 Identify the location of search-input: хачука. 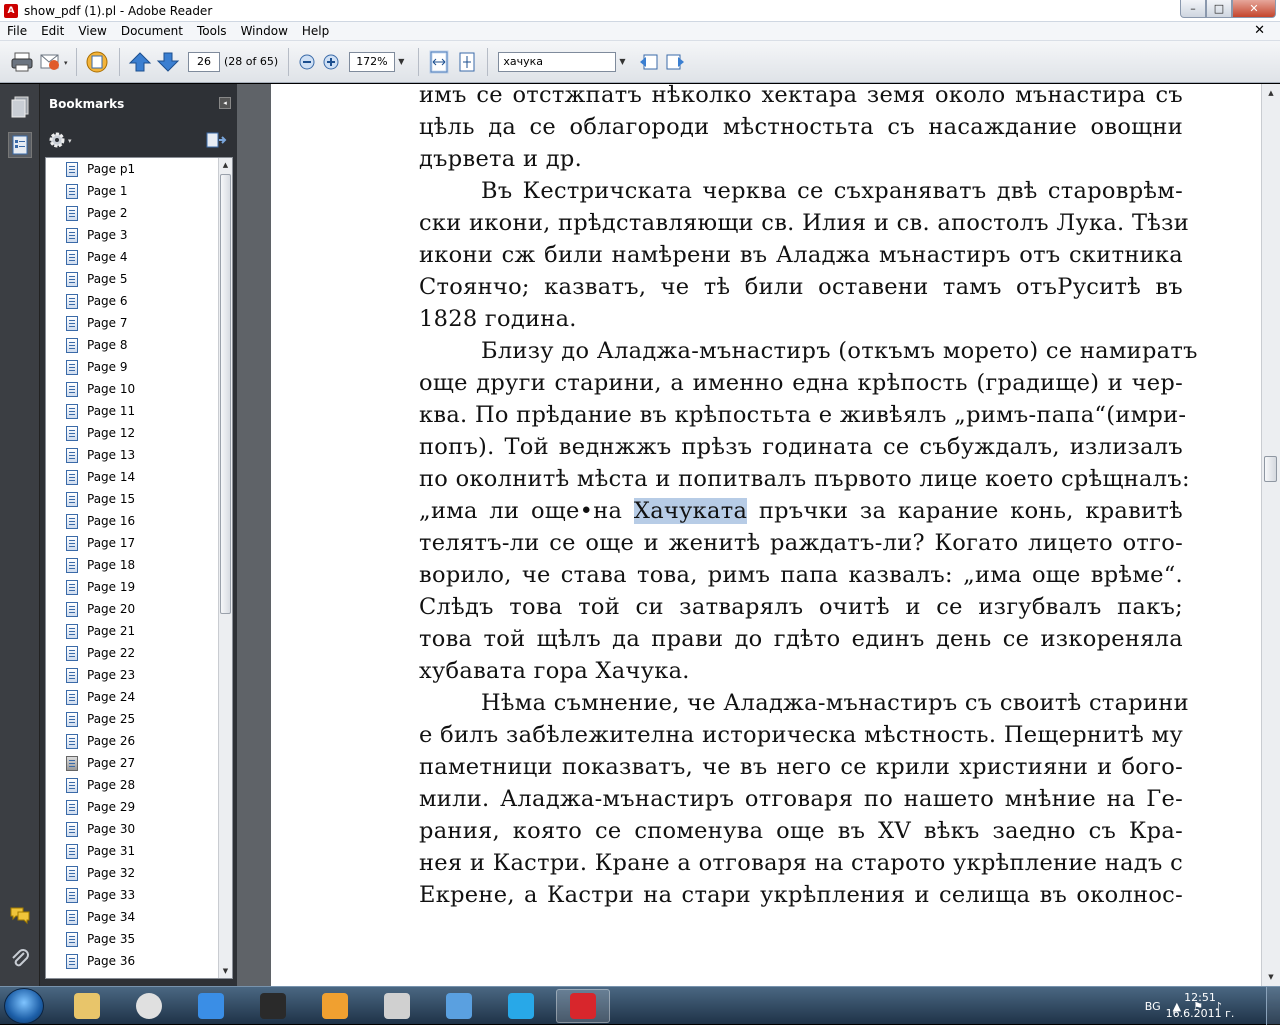
(557, 61).